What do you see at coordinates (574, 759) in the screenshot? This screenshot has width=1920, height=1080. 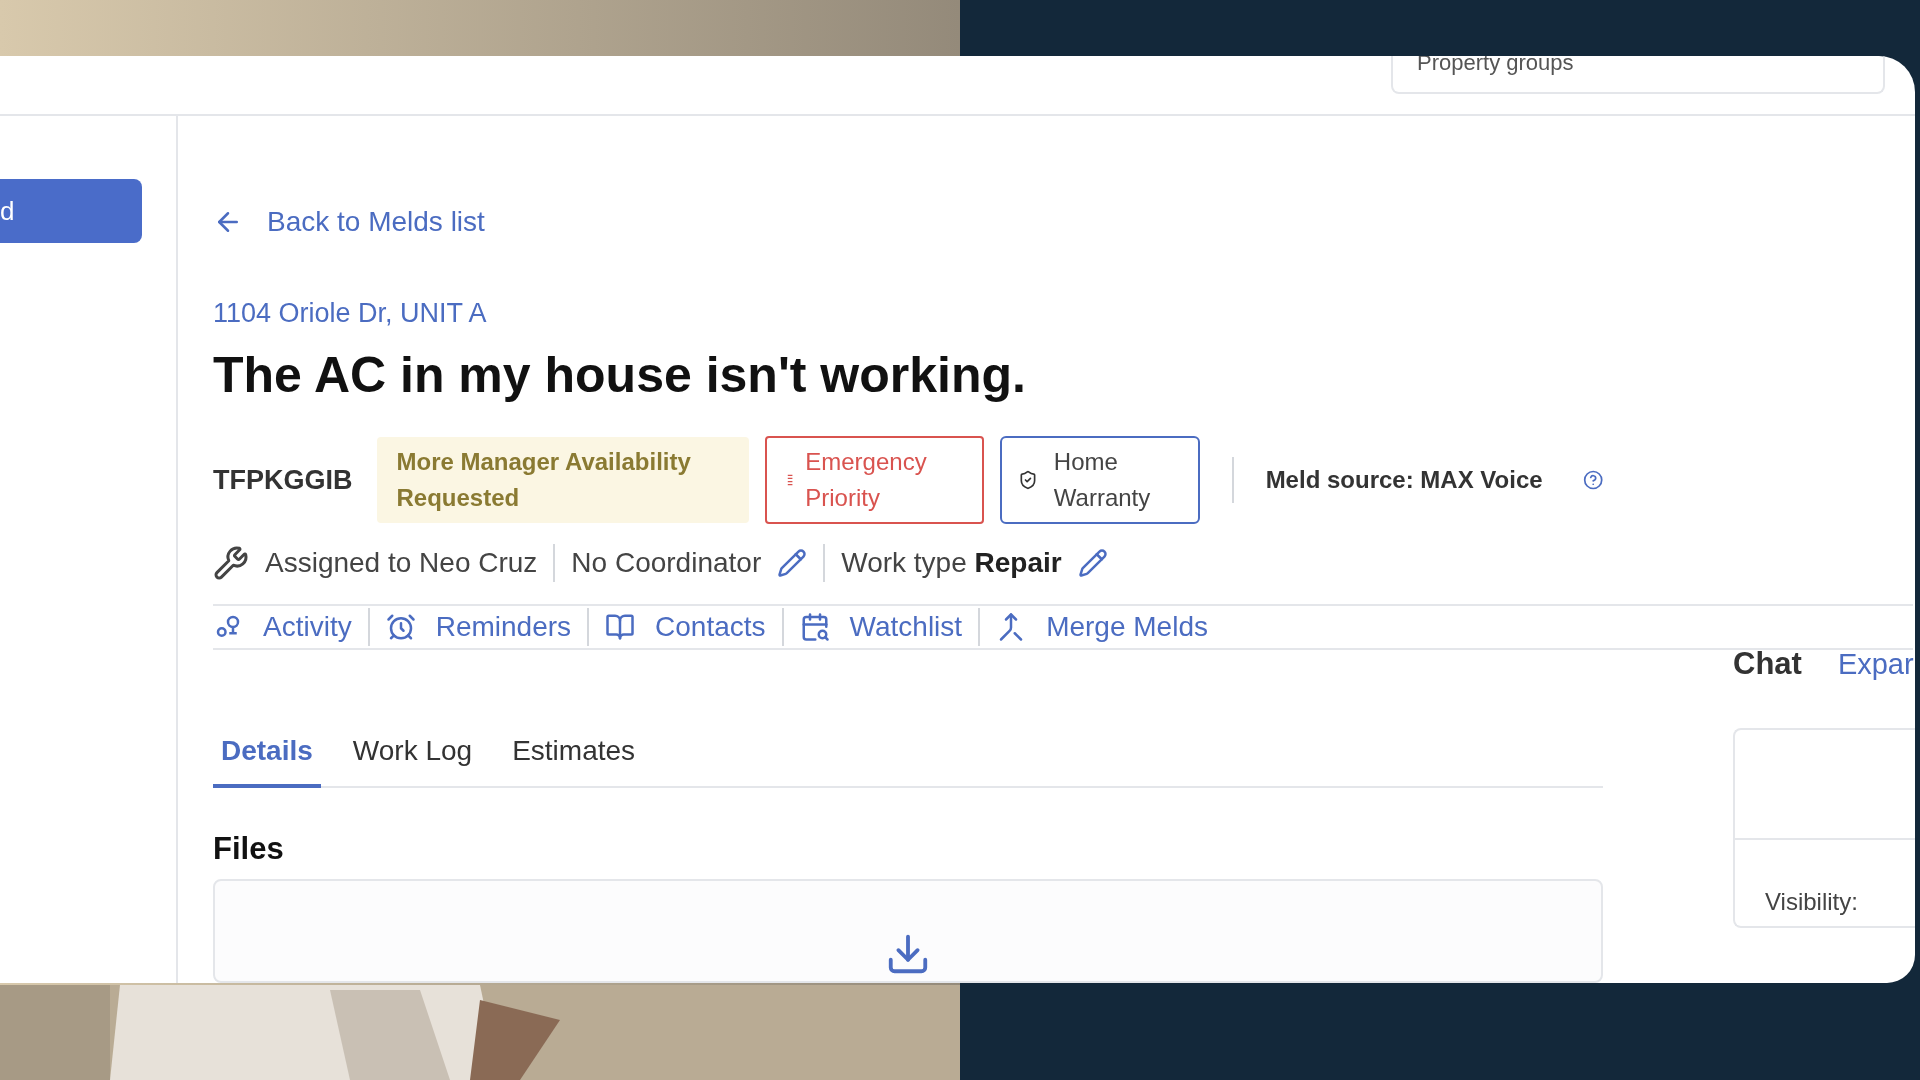 I see `tab: Estimates` at bounding box center [574, 759].